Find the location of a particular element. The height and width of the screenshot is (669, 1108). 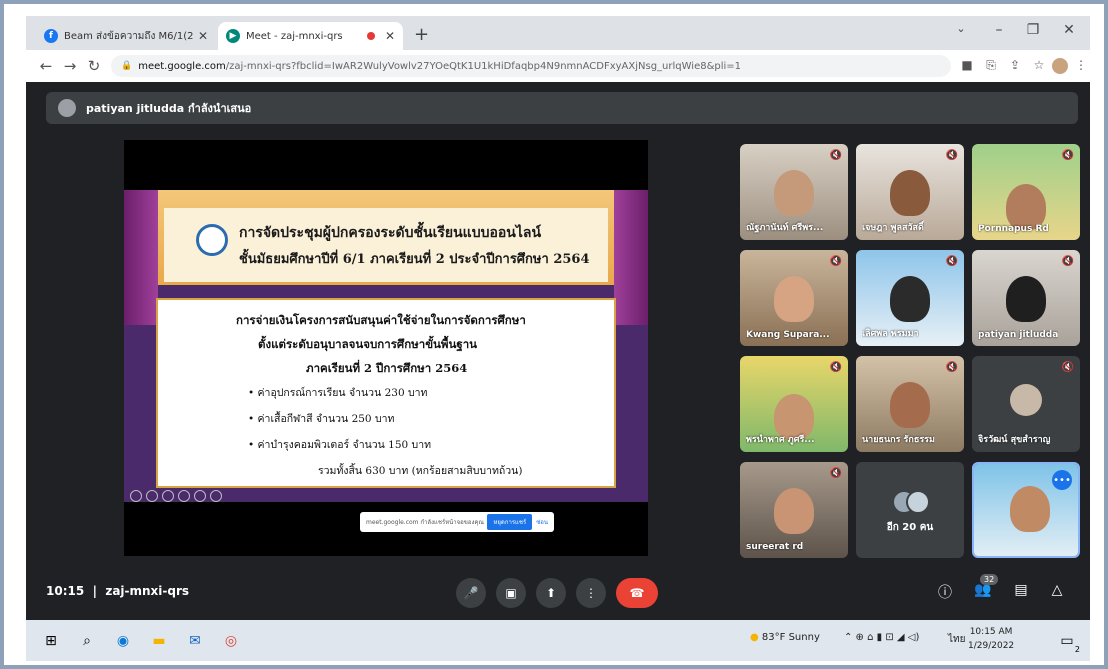

people-count-badge: 32 is located at coordinates (989, 579).